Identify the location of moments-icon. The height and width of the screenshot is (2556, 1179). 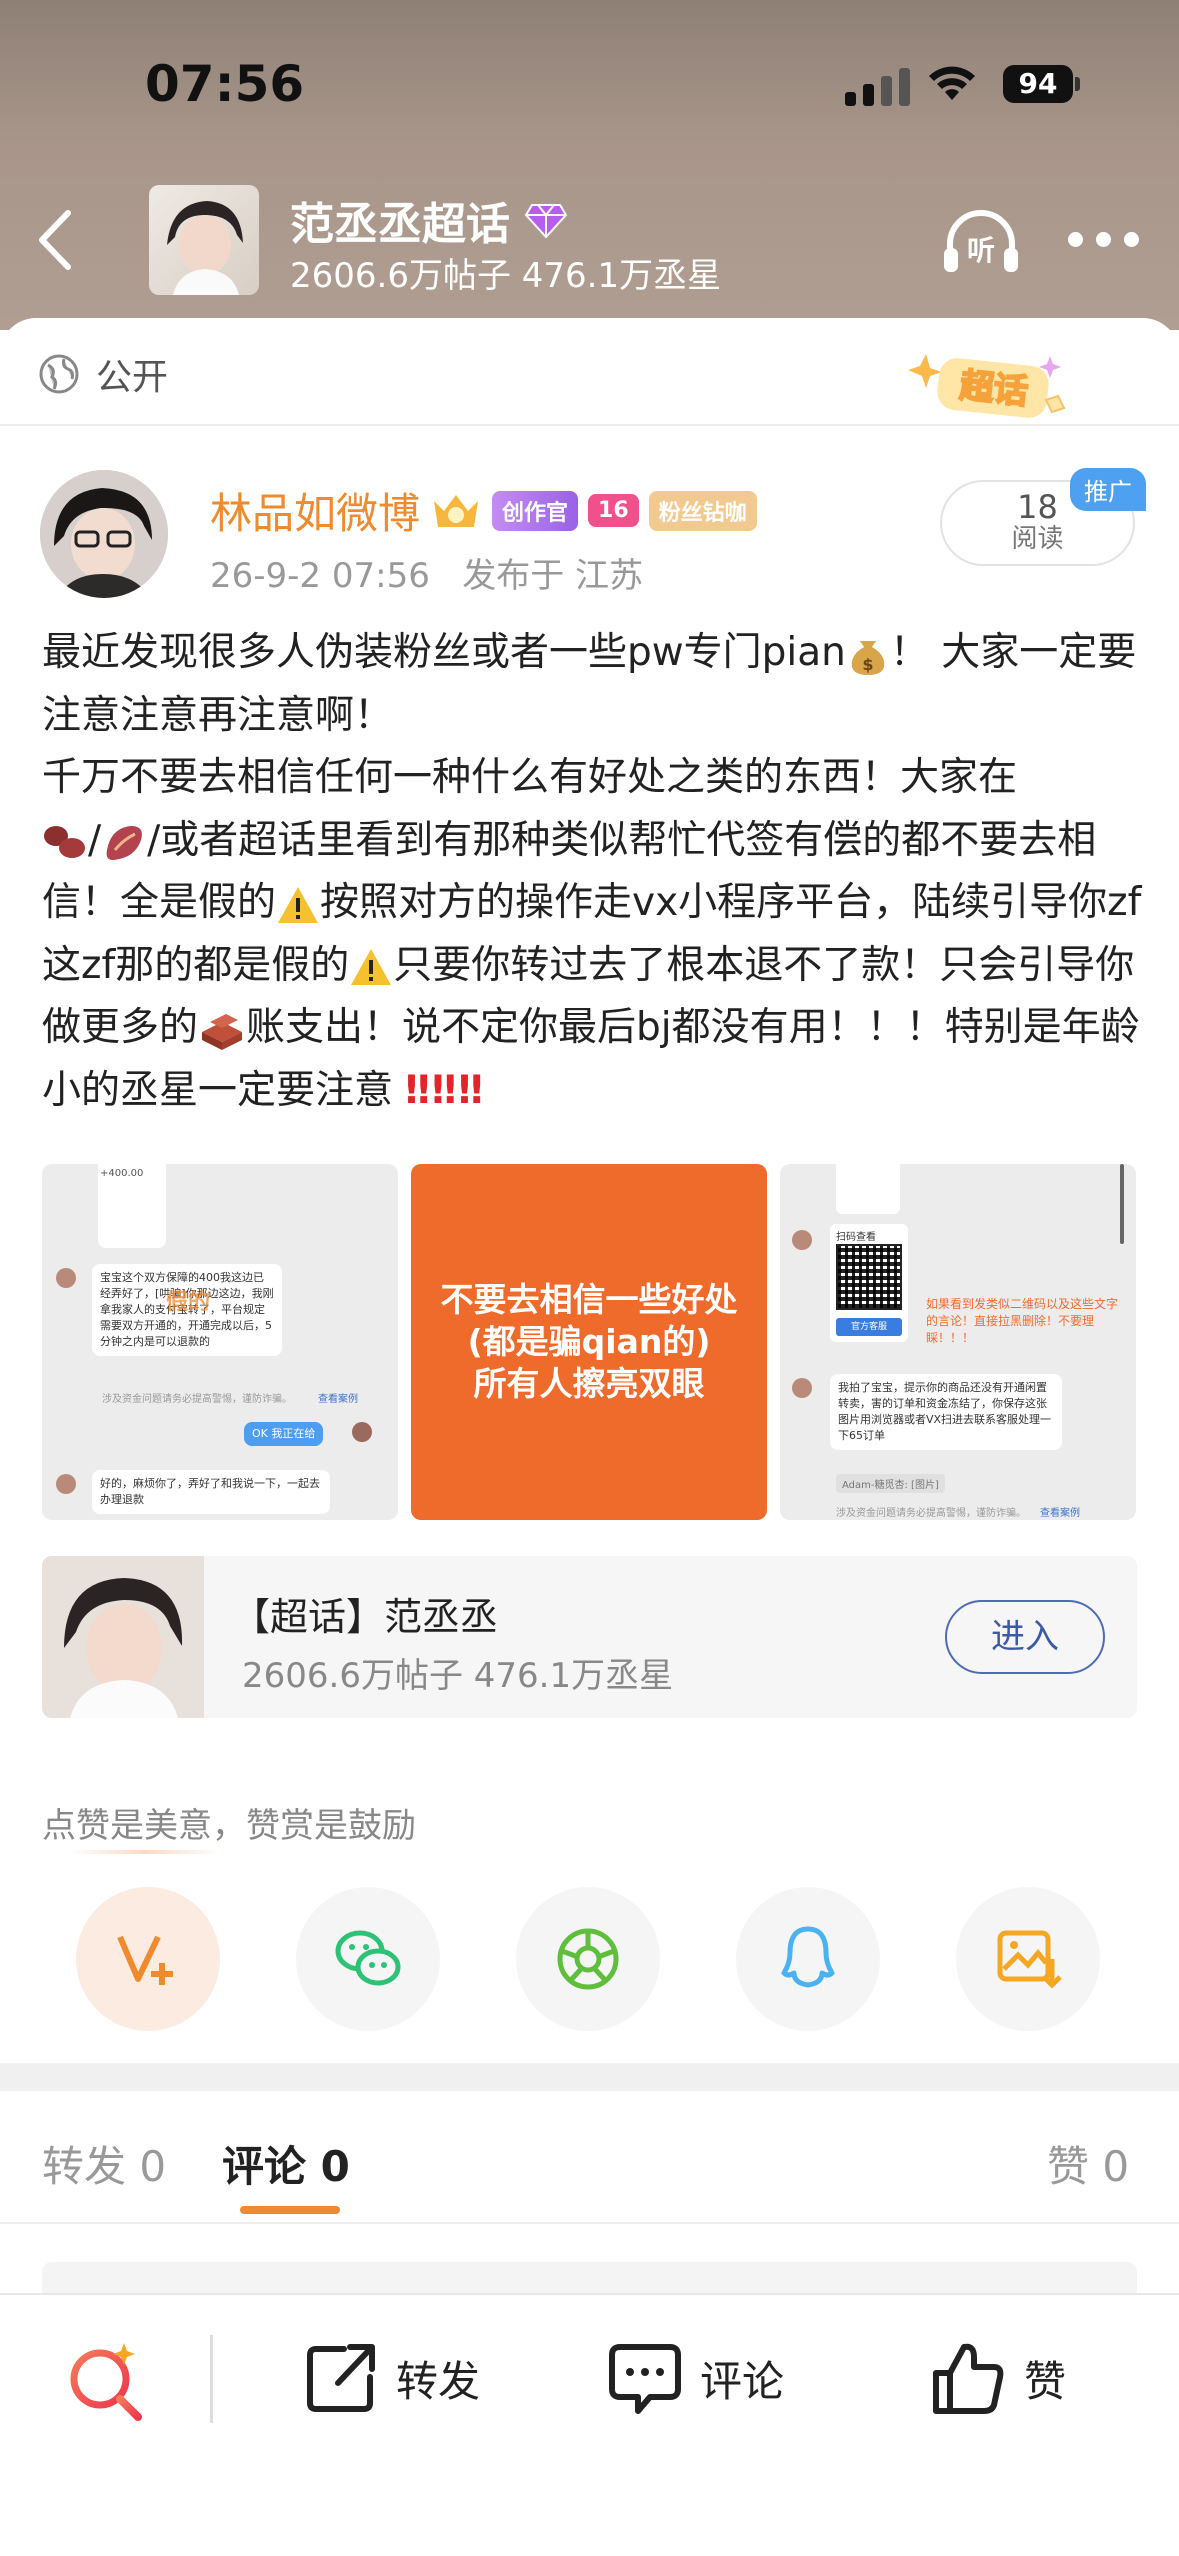
(588, 1959).